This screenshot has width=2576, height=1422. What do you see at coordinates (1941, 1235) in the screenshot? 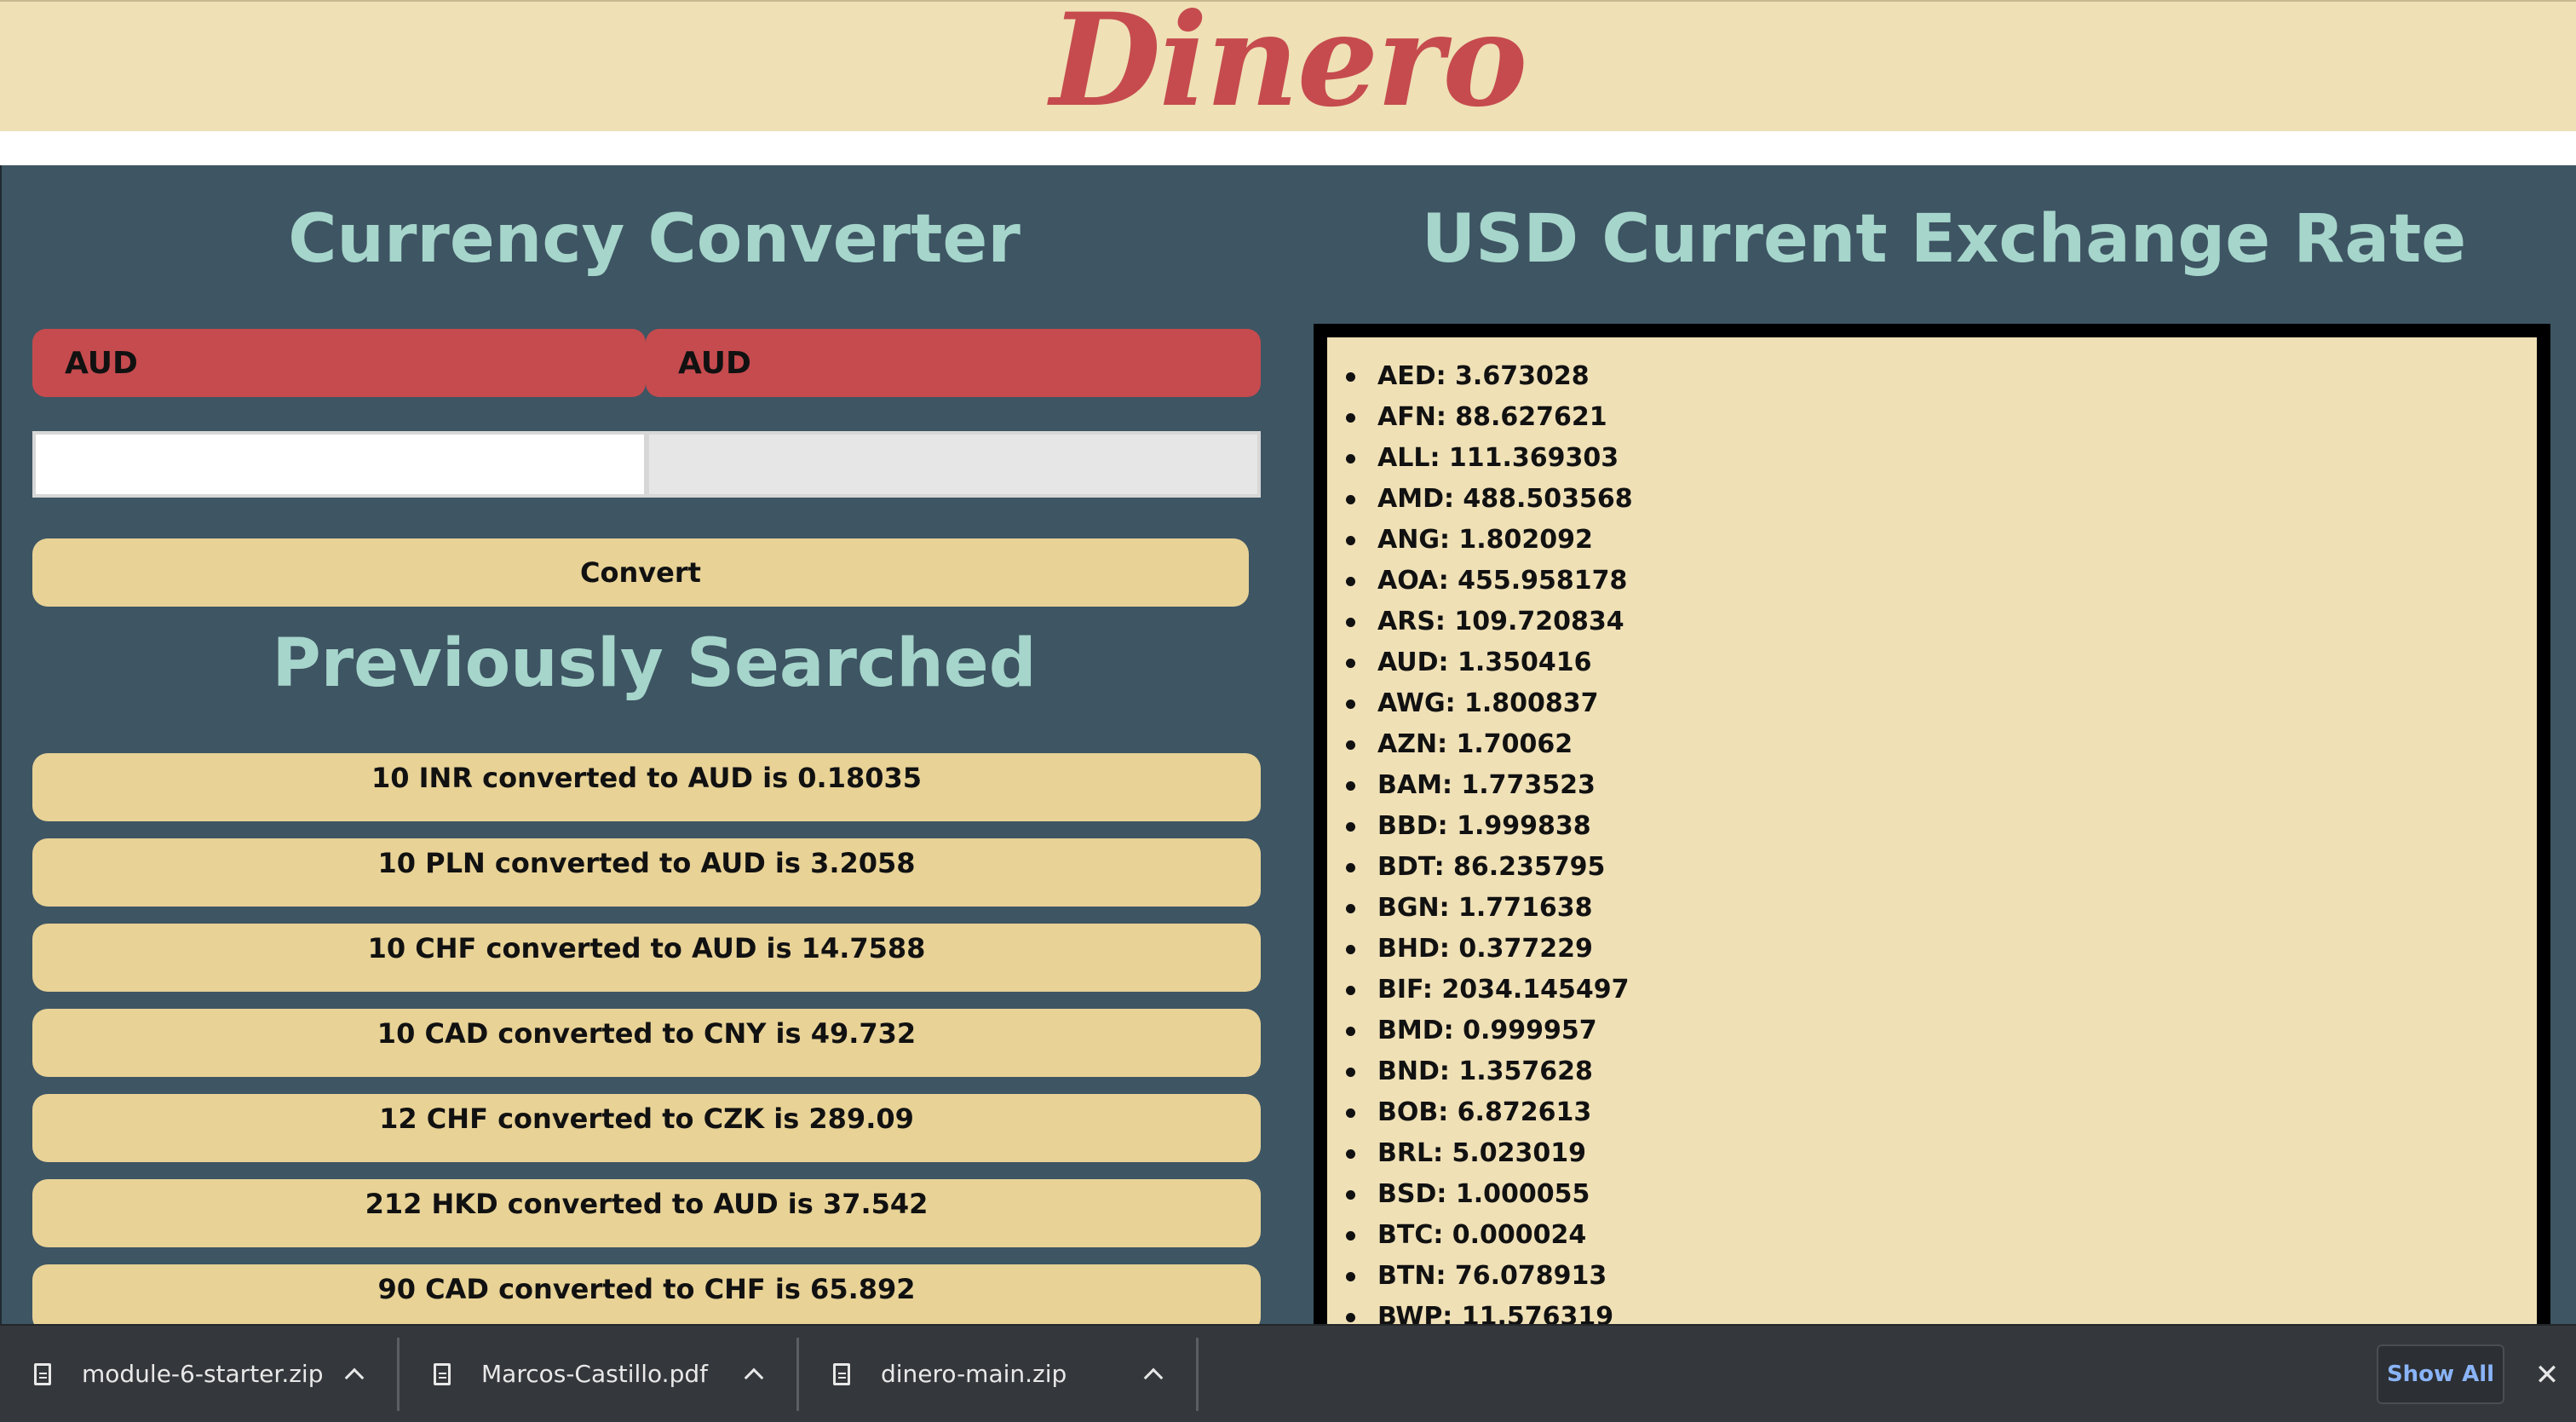
I see `rate-item: BTC: 0.000024` at bounding box center [1941, 1235].